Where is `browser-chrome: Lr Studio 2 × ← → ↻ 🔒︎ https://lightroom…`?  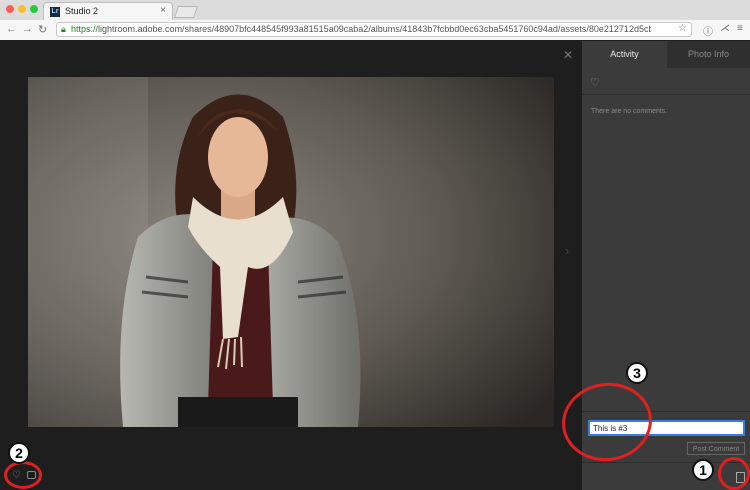 browser-chrome: Lr Studio 2 × ← → ↻ 🔒︎ https://lightroom… is located at coordinates (375, 20).